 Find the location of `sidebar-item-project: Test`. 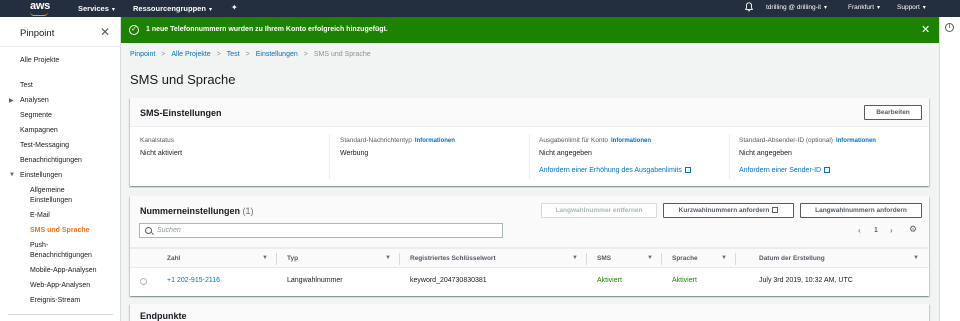

sidebar-item-project: Test is located at coordinates (26, 85).